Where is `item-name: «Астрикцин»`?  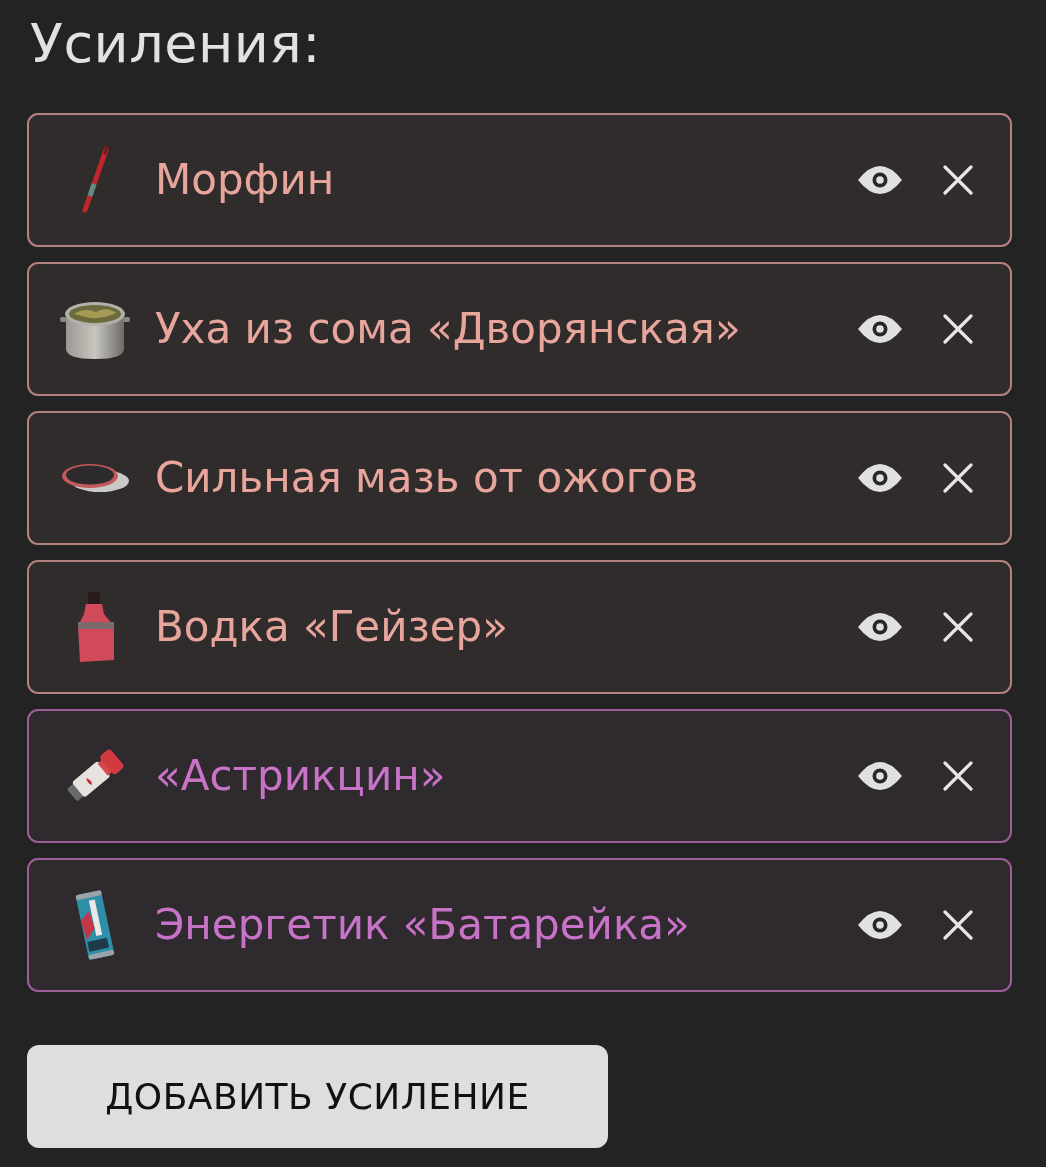
item-name: «Астрикцин» is located at coordinates (301, 776).